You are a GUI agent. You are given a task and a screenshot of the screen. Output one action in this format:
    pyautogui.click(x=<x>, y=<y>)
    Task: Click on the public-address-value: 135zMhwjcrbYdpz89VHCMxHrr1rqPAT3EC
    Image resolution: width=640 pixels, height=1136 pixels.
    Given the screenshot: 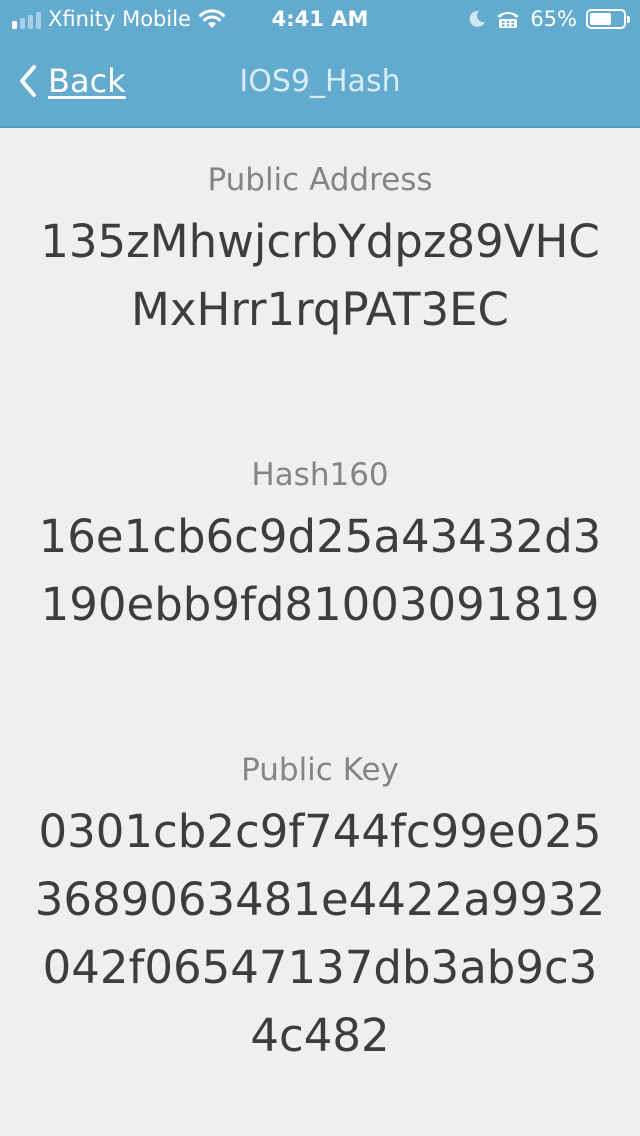 What is the action you would take?
    pyautogui.click(x=320, y=276)
    